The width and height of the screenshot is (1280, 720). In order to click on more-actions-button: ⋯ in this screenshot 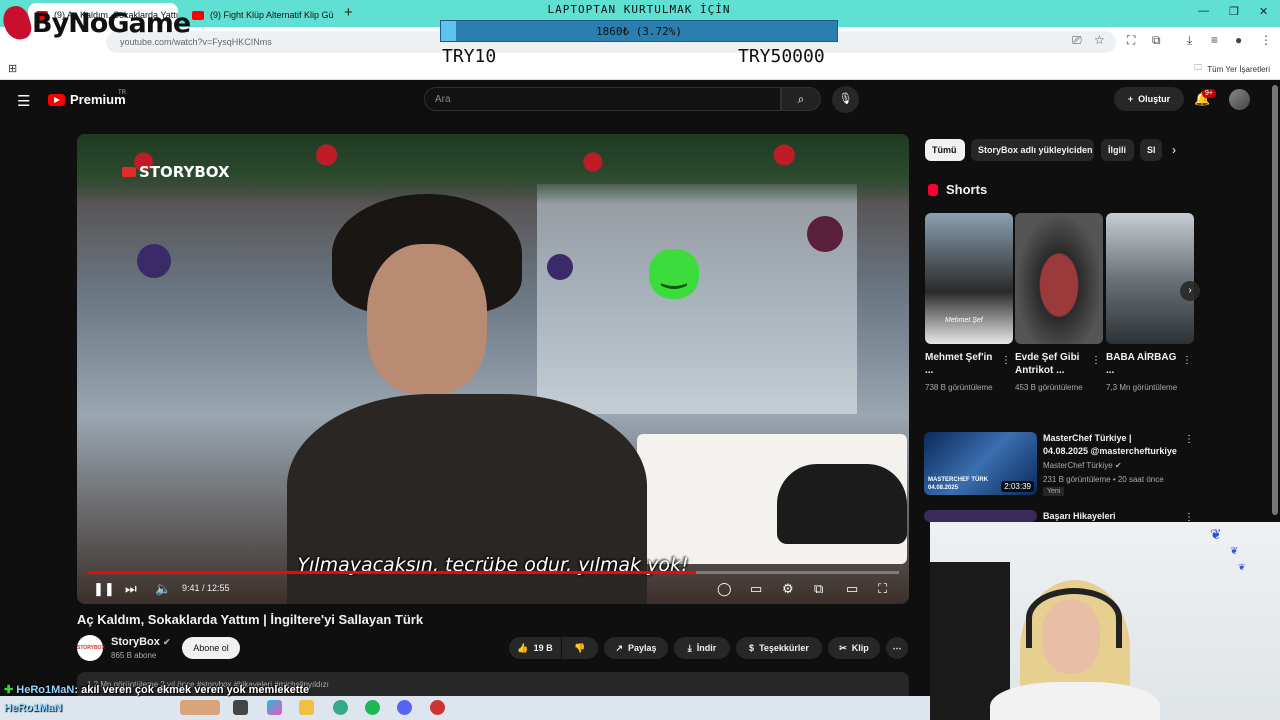, I will do `click(897, 648)`.